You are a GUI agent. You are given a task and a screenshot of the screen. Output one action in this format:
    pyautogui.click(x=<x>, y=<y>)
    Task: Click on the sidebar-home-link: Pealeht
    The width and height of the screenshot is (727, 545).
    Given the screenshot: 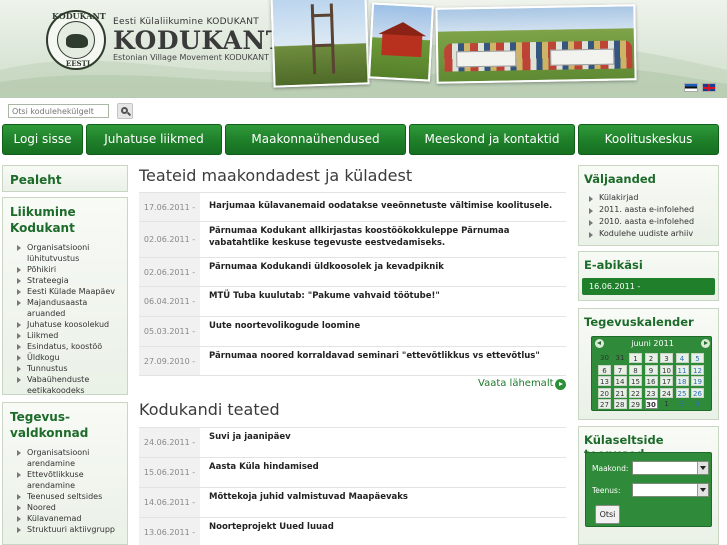 What is the action you would take?
    pyautogui.click(x=65, y=180)
    